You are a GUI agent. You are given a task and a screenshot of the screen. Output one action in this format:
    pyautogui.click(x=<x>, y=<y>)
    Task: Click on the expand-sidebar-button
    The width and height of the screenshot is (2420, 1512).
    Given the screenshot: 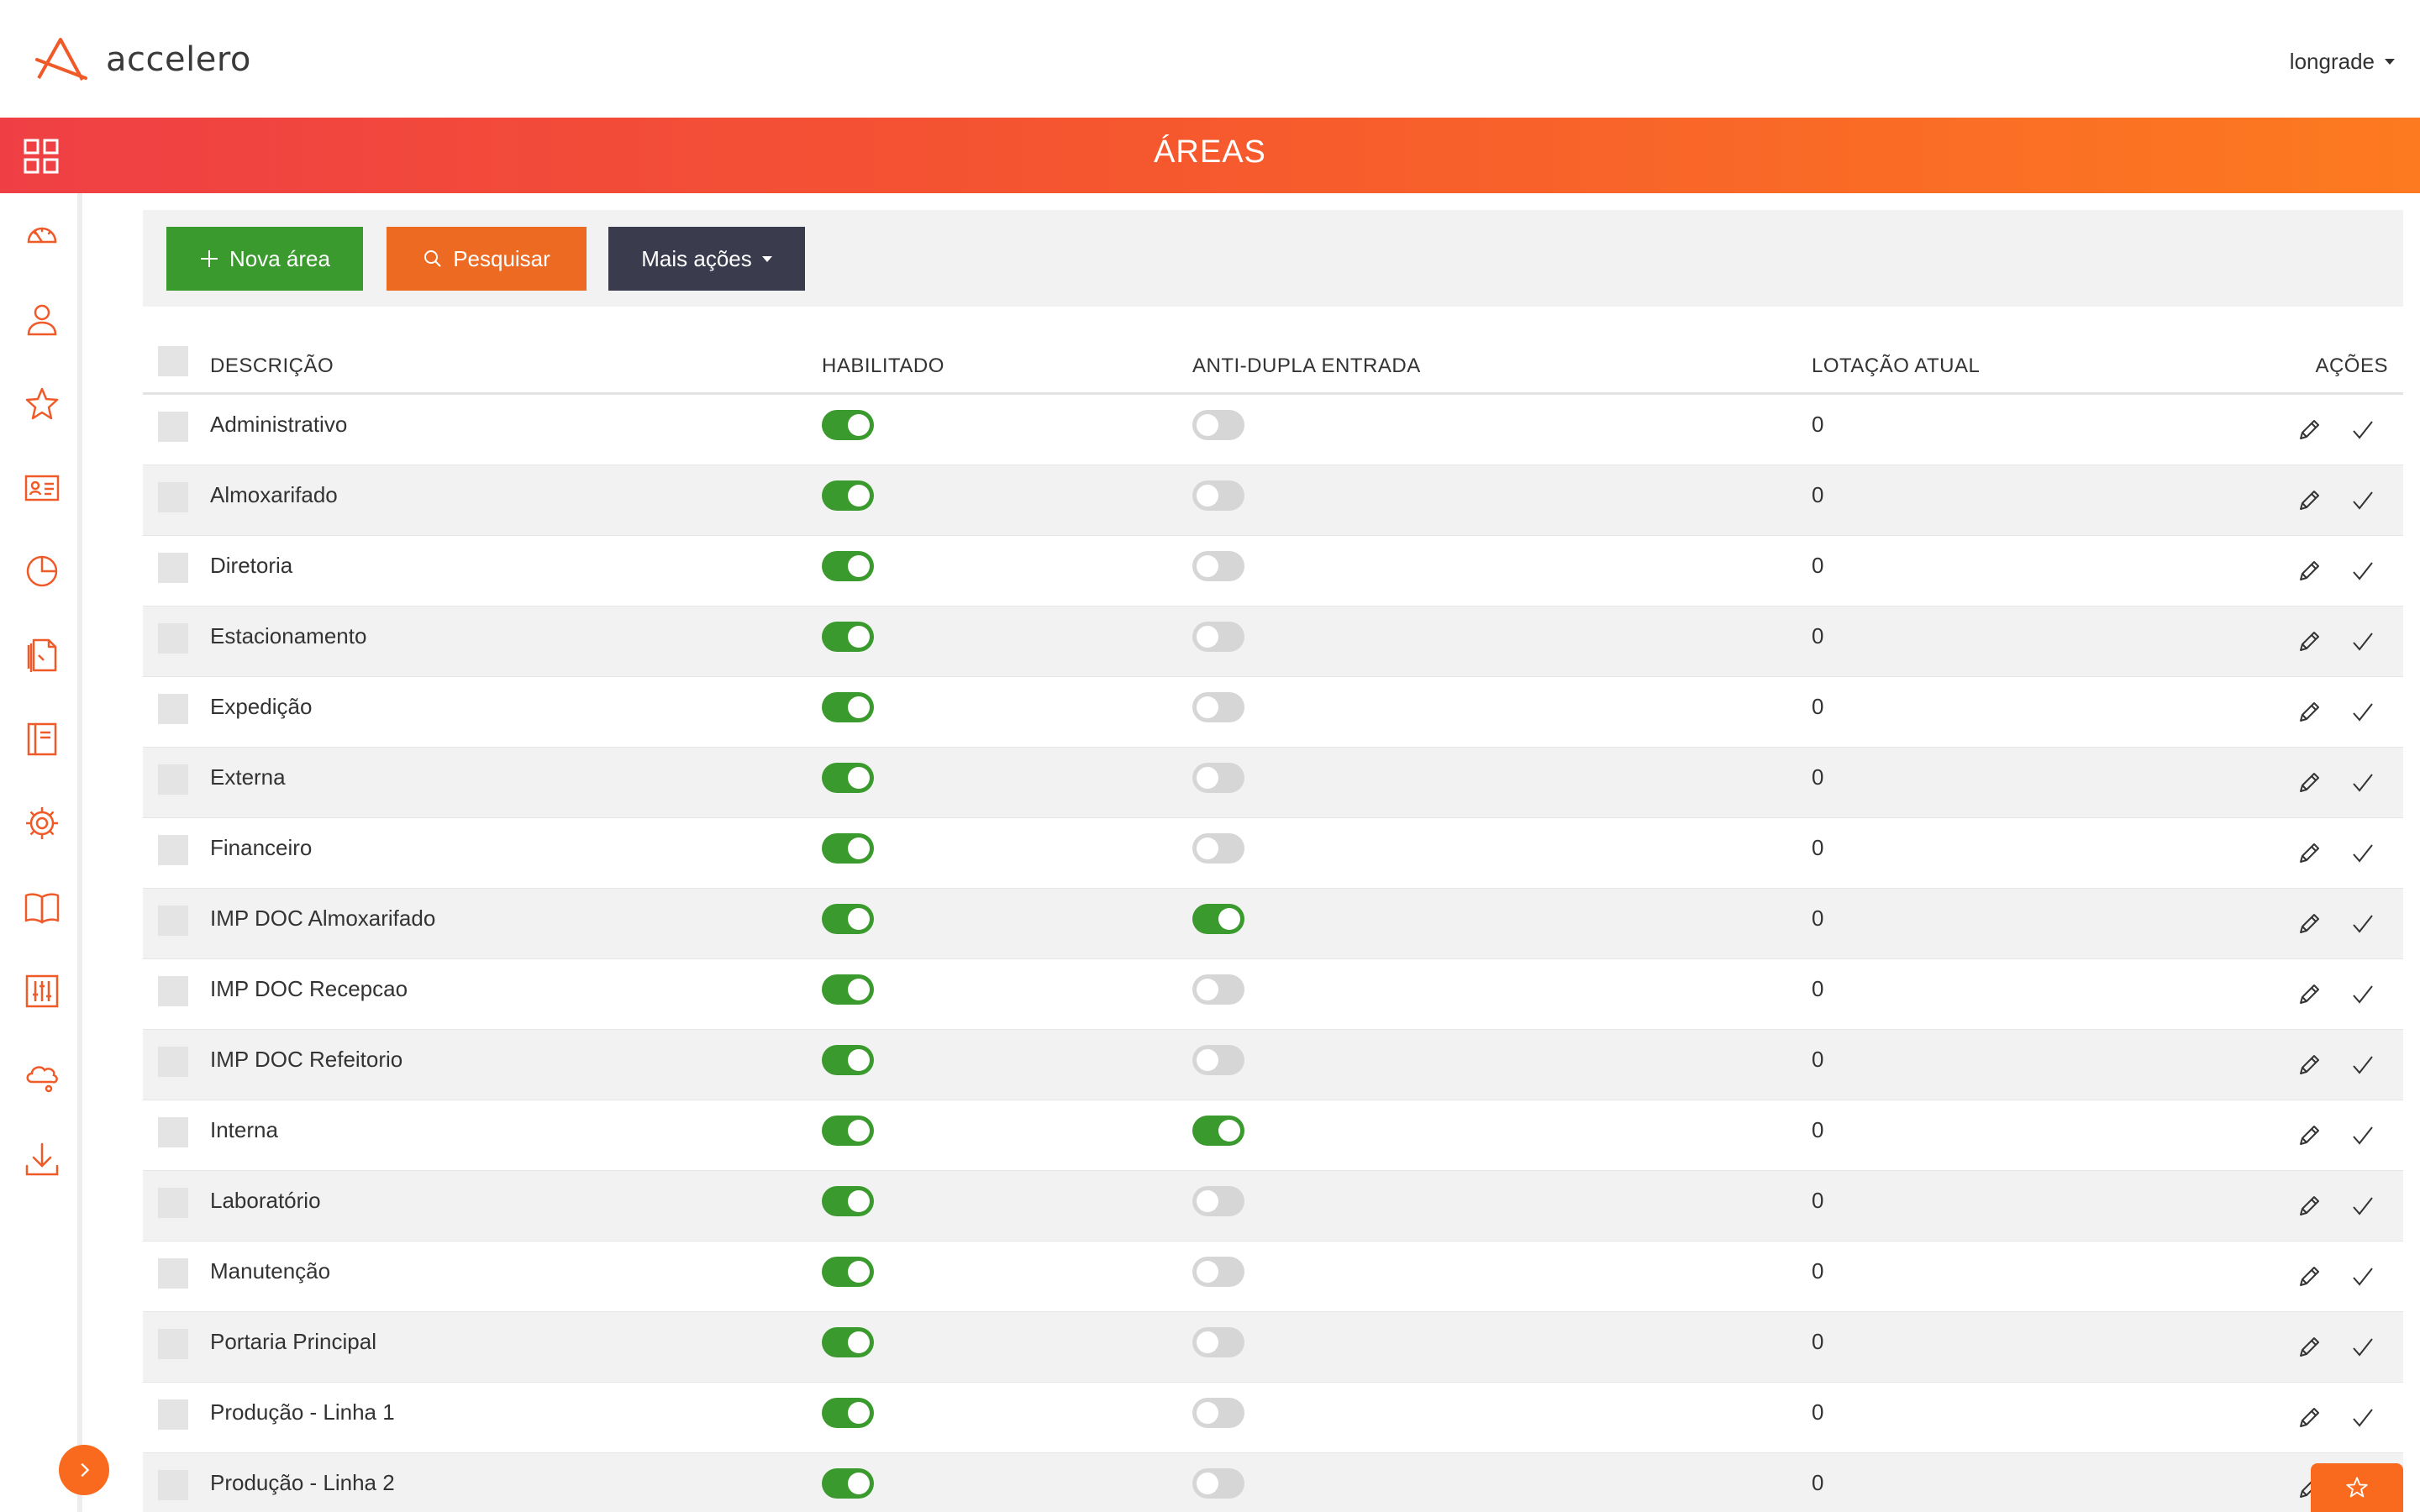 What is the action you would take?
    pyautogui.click(x=84, y=1470)
    